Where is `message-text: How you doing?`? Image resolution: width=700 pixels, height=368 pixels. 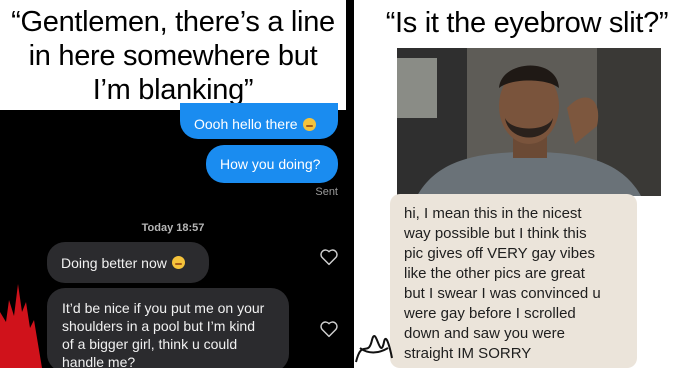
message-text: How you doing? is located at coordinates (270, 164).